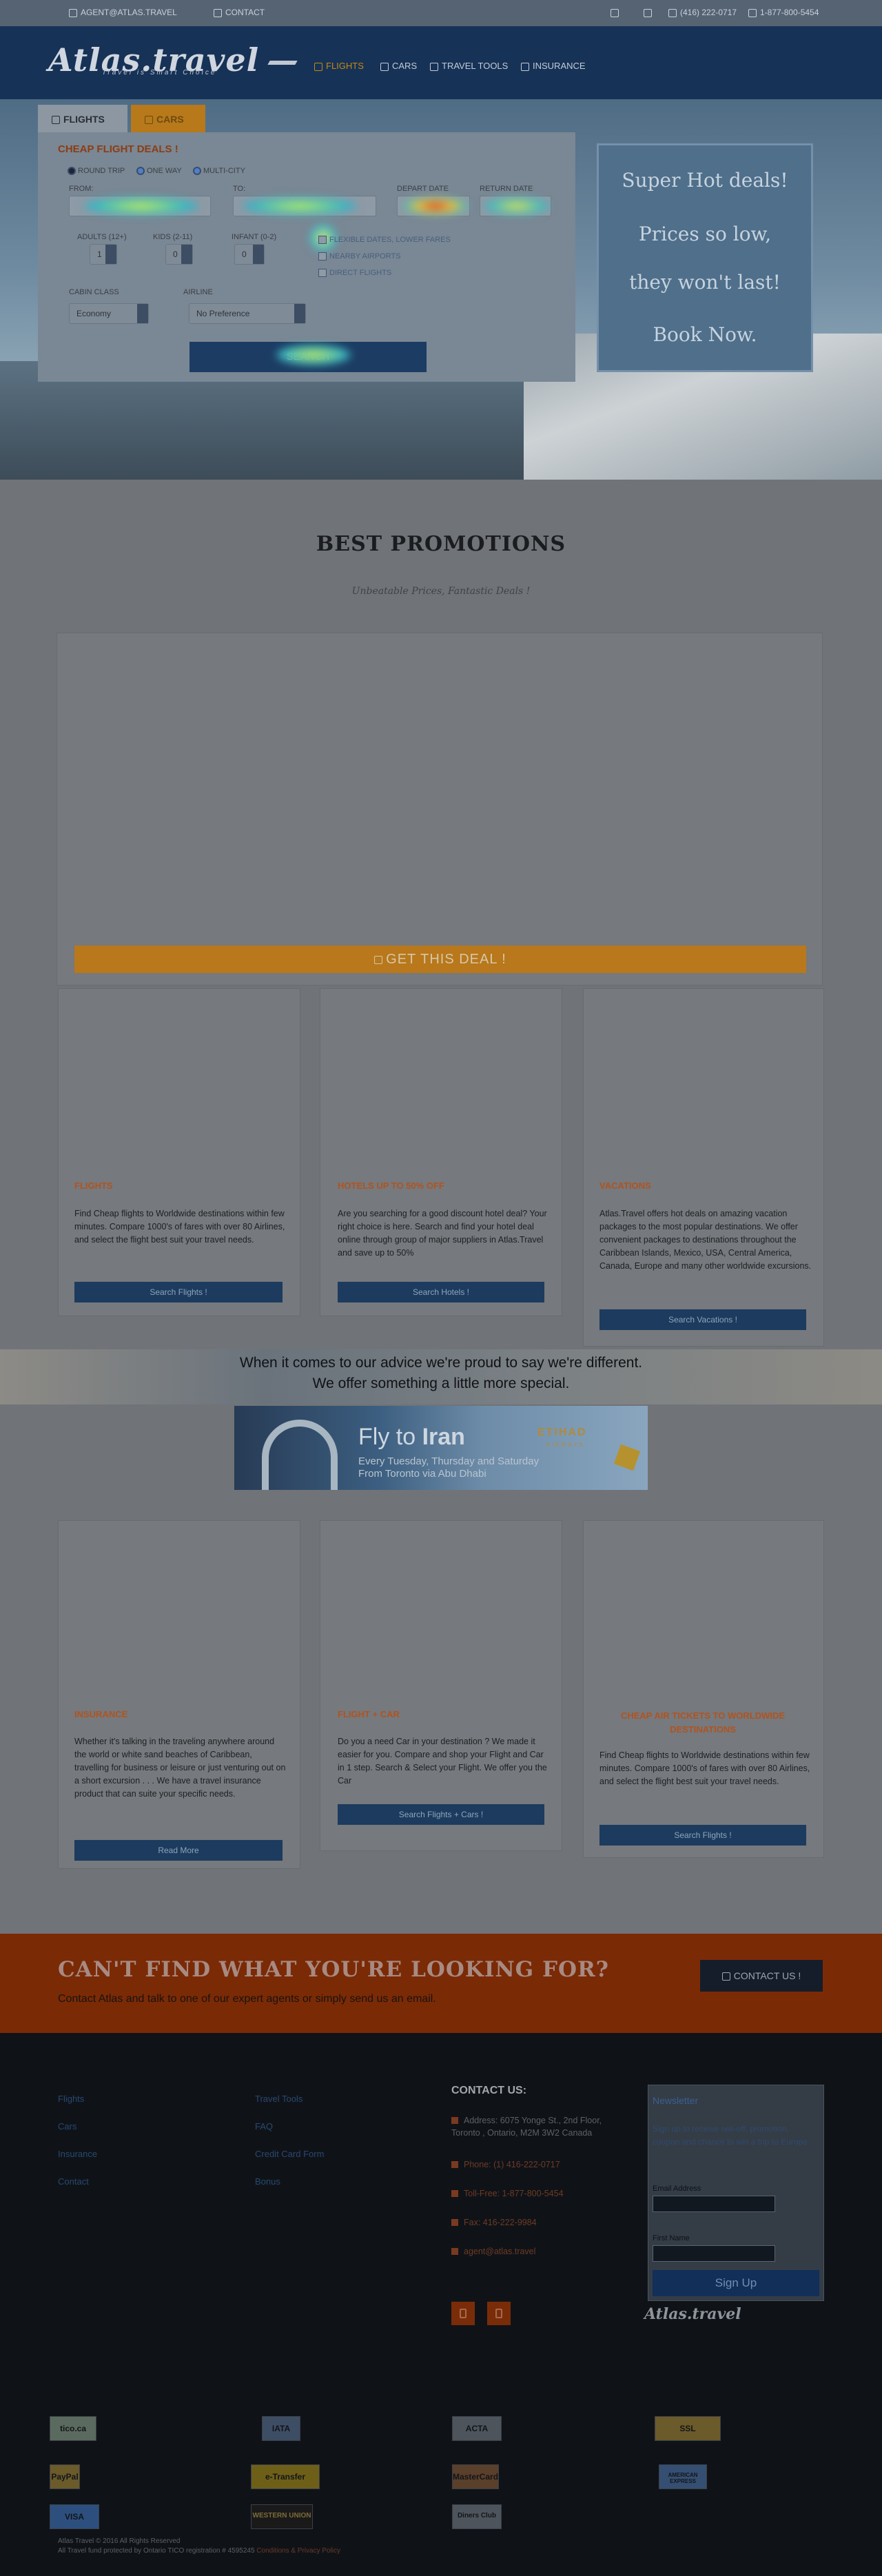  What do you see at coordinates (56, 120) in the screenshot?
I see `plane-tab-icon` at bounding box center [56, 120].